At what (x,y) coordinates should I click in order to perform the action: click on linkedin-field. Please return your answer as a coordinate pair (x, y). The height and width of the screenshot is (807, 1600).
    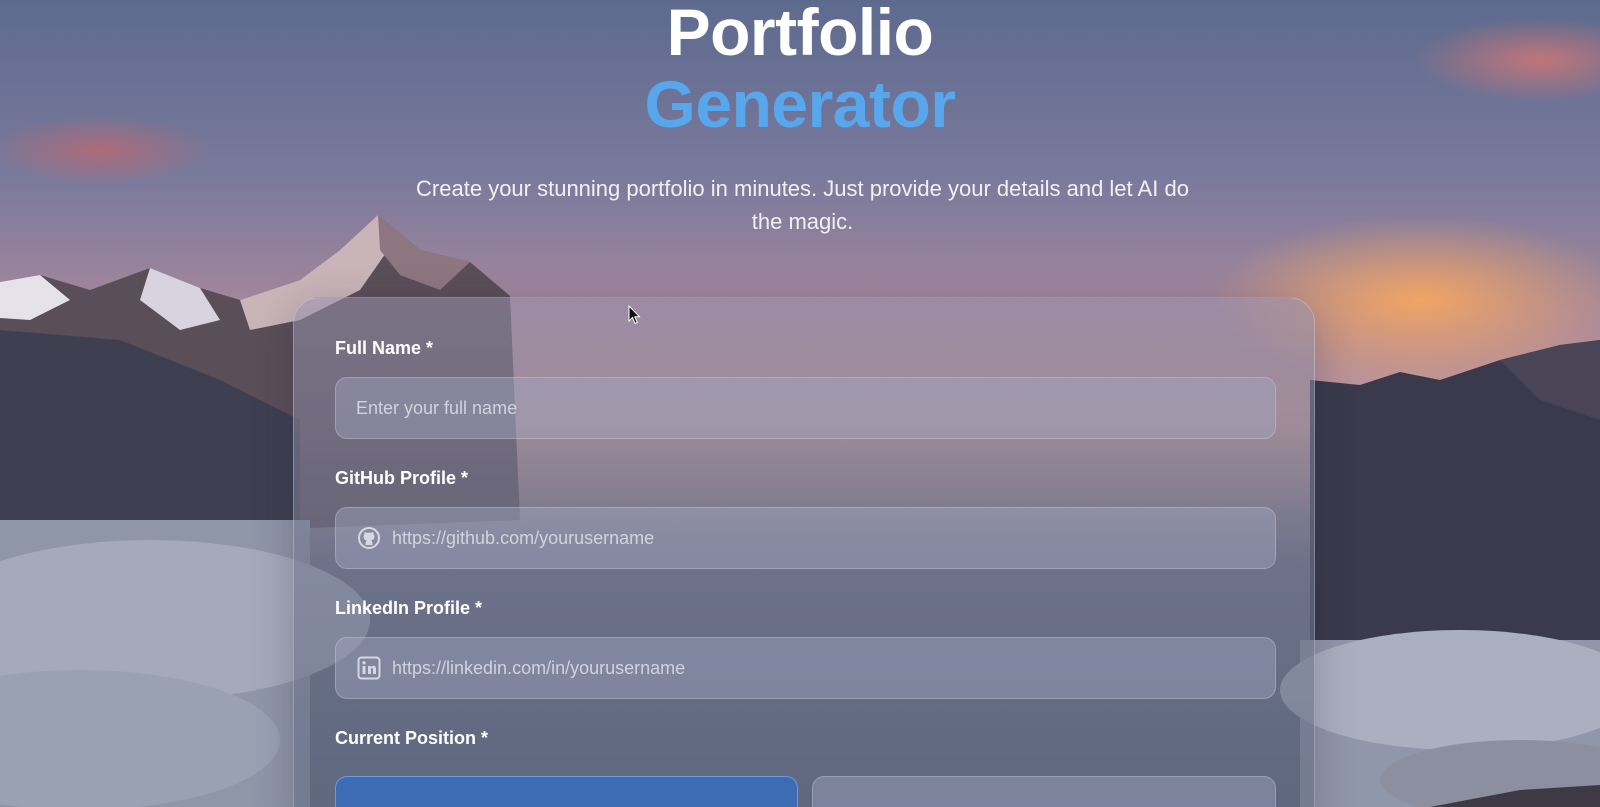
    Looking at the image, I should click on (805, 668).